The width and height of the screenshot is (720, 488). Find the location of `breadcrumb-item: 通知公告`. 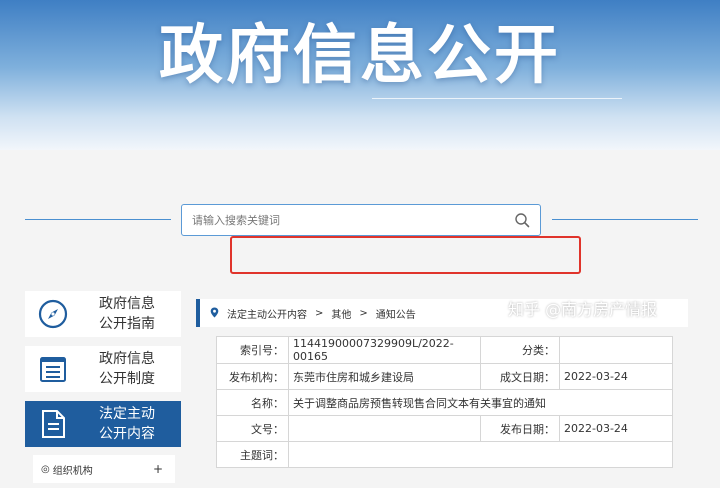

breadcrumb-item: 通知公告 is located at coordinates (396, 313).